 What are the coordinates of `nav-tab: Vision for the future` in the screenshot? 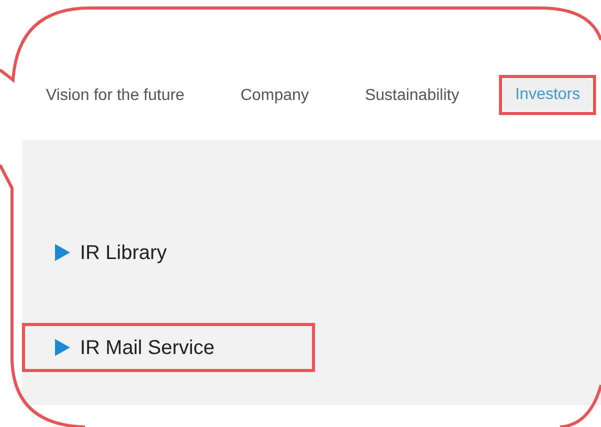 It's located at (115, 96).